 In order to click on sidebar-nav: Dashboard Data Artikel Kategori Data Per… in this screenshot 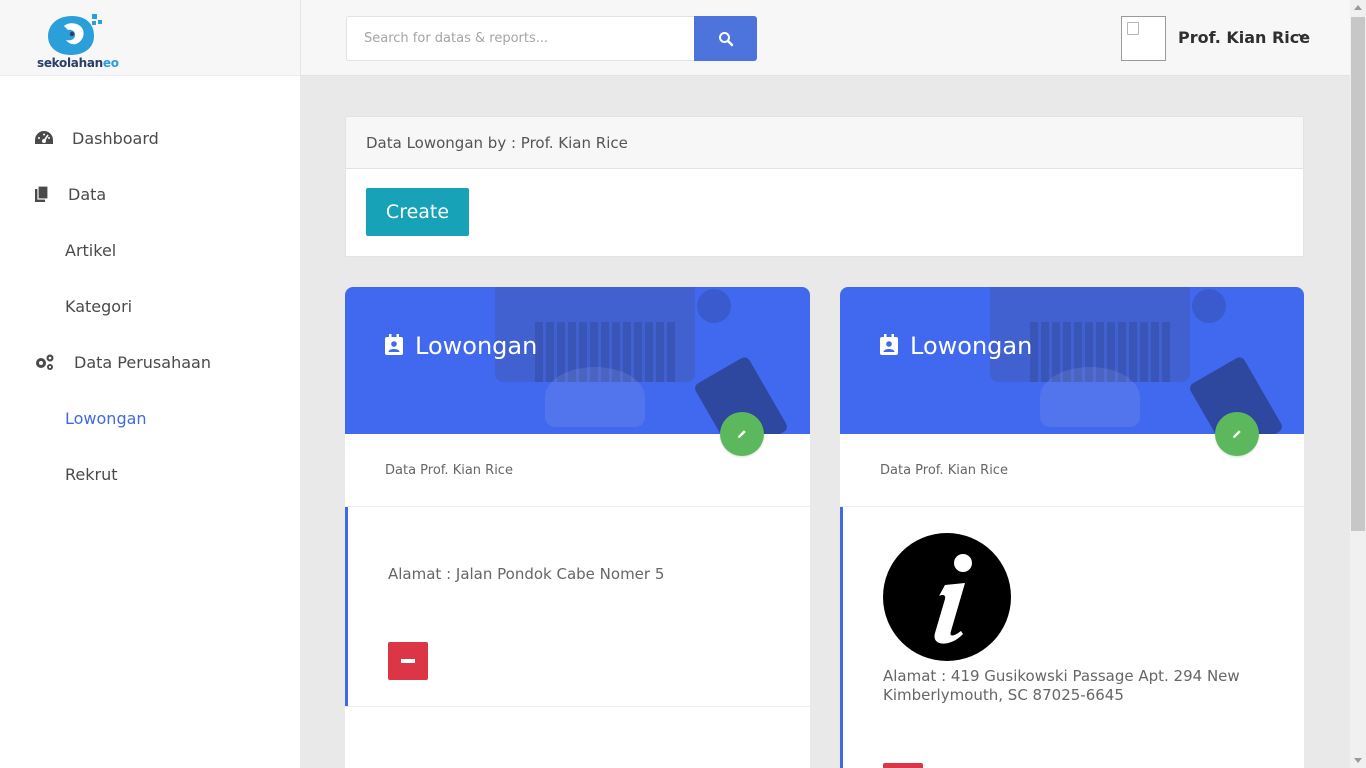, I will do `click(150, 306)`.